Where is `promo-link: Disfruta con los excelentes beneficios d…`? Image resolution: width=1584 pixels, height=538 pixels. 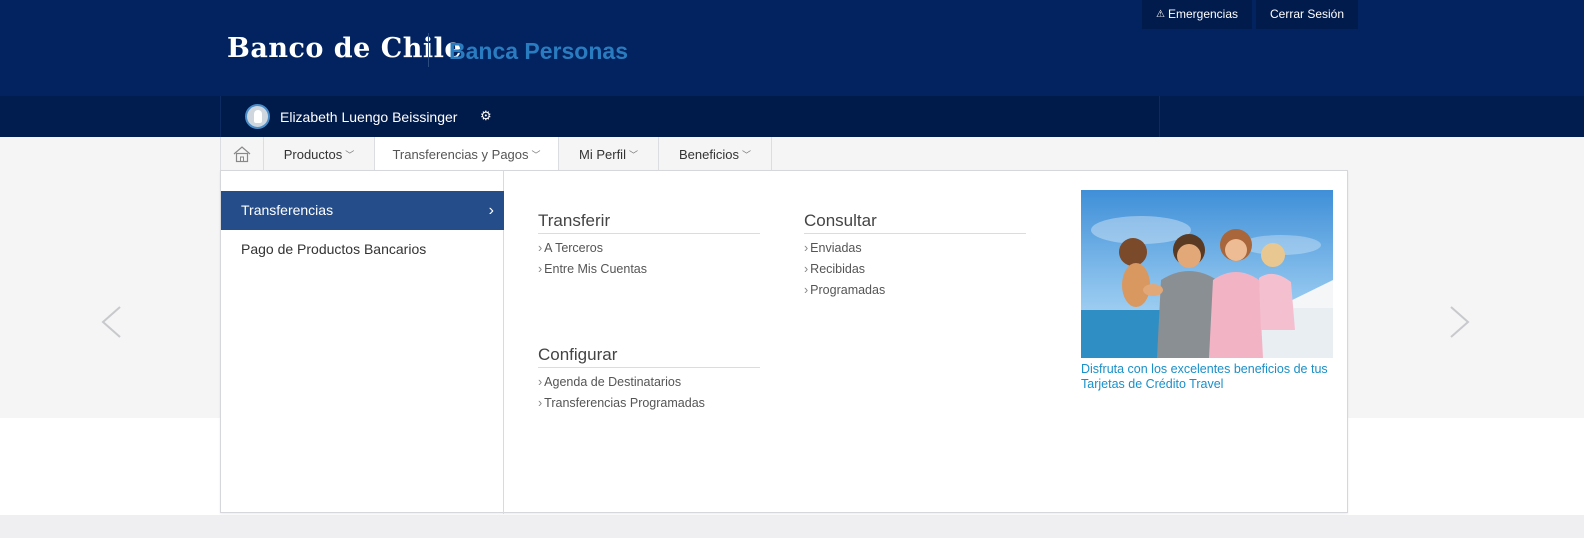
promo-link: Disfruta con los excelentes beneficios d… is located at coordinates (1211, 377).